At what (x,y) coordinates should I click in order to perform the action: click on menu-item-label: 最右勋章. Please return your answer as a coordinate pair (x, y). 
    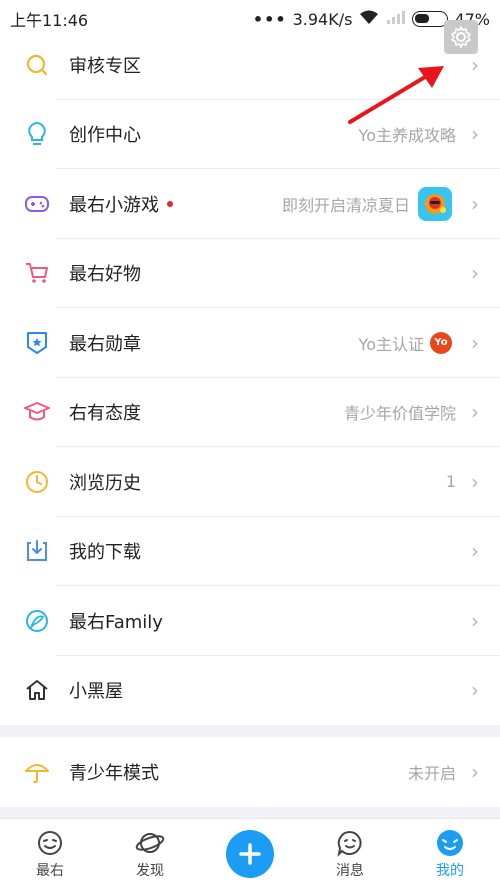
    Looking at the image, I should click on (105, 344).